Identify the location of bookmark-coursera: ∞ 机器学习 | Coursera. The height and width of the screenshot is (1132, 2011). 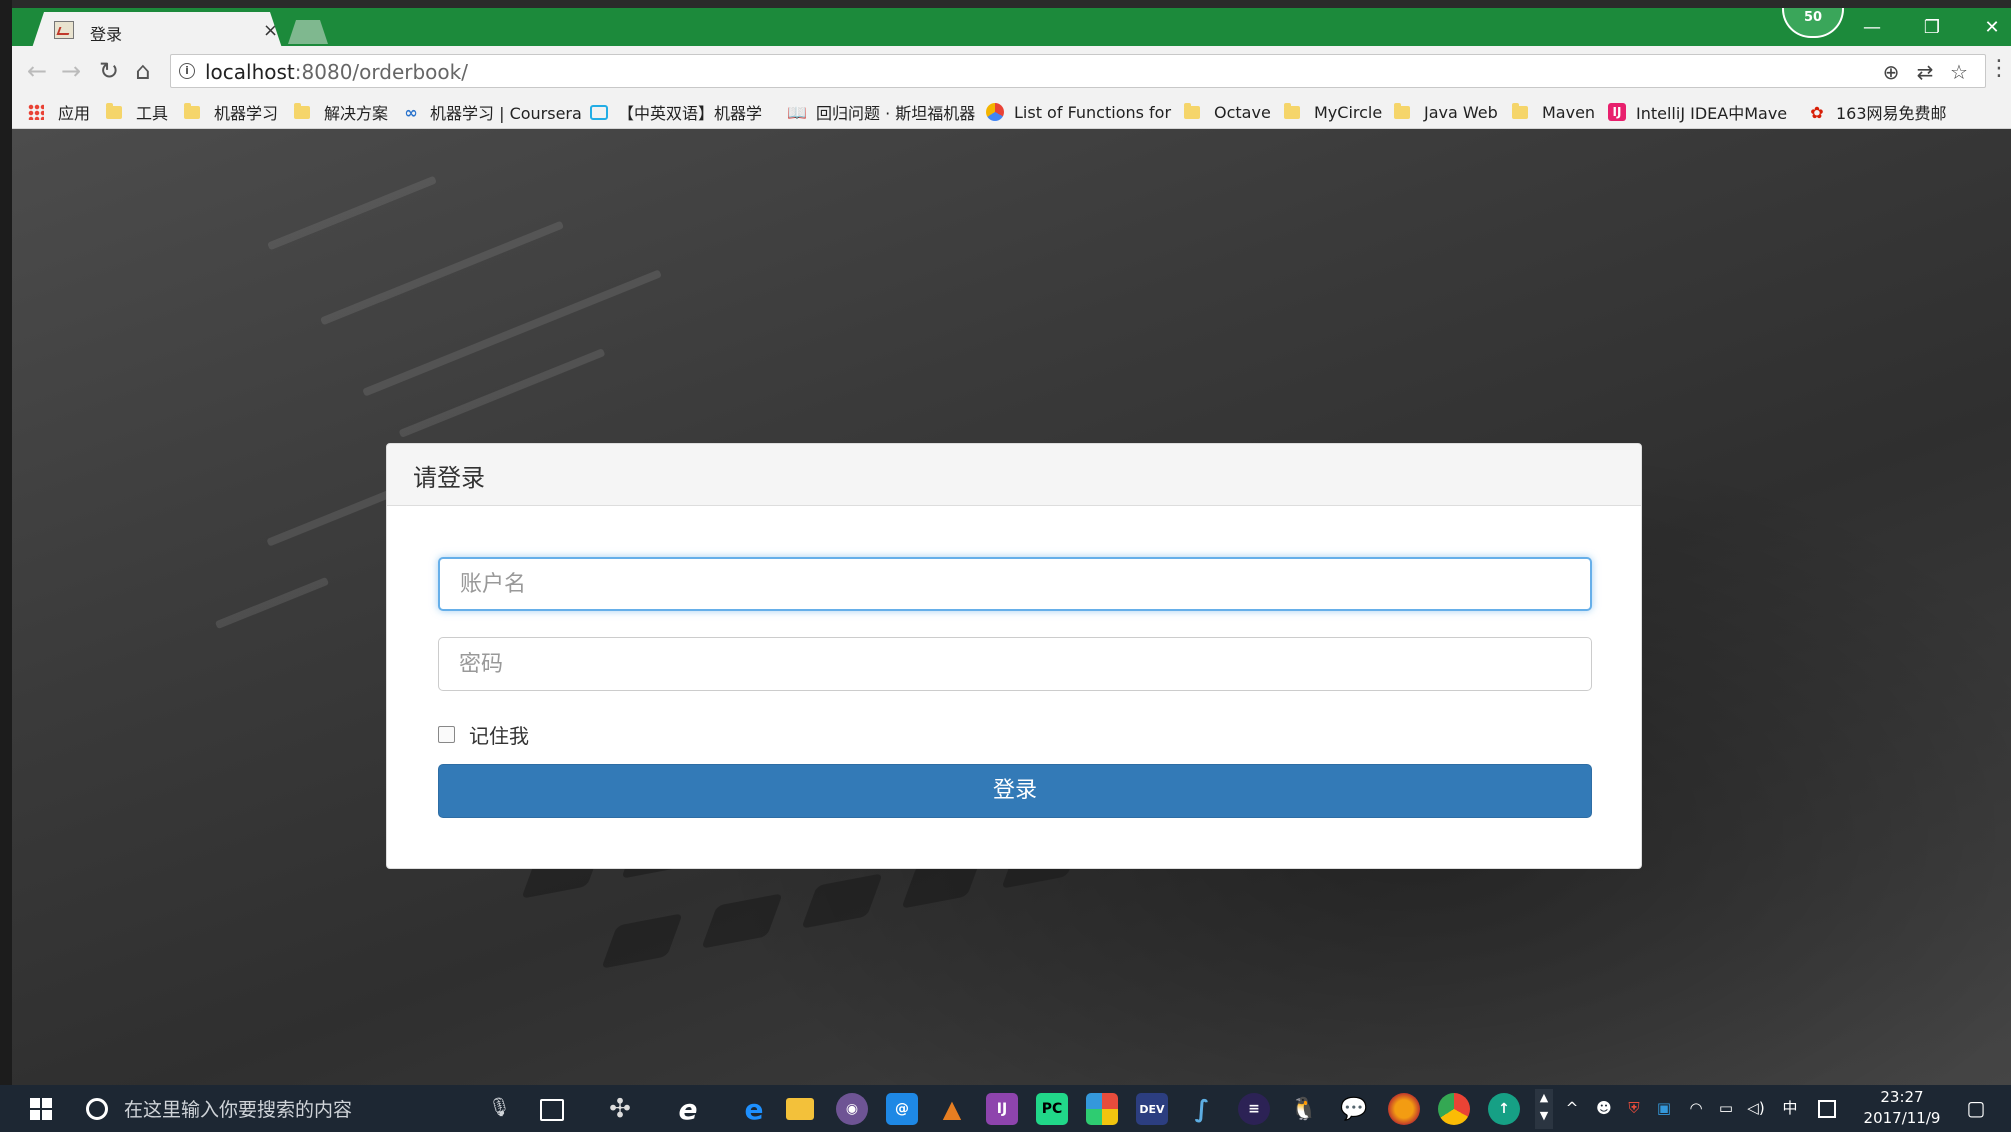
(491, 112).